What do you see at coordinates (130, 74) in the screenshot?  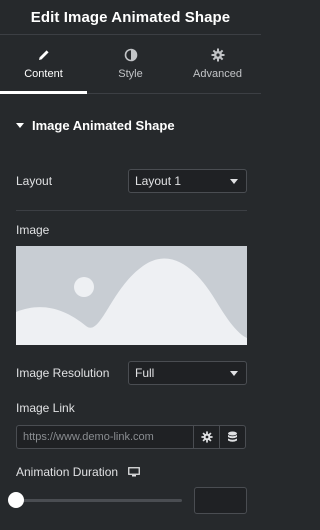 I see `tab-style-label: Style` at bounding box center [130, 74].